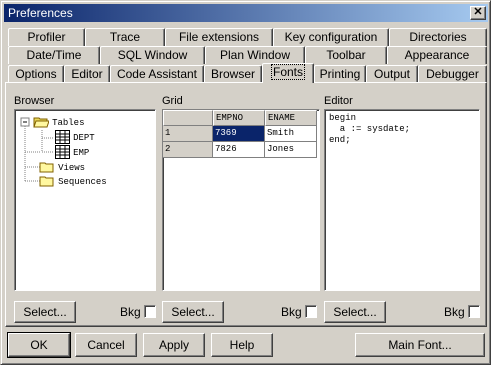 The width and height of the screenshot is (491, 365). What do you see at coordinates (188, 134) in the screenshot?
I see `grid-row-number: 1` at bounding box center [188, 134].